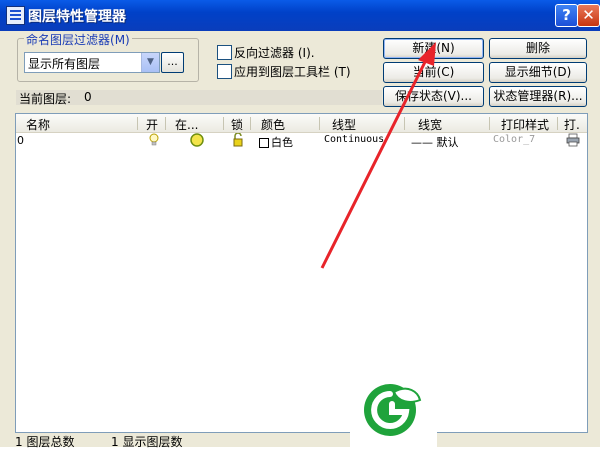 The height and width of the screenshot is (450, 600). I want to click on red-arrow-annotation, so click(378, 155).